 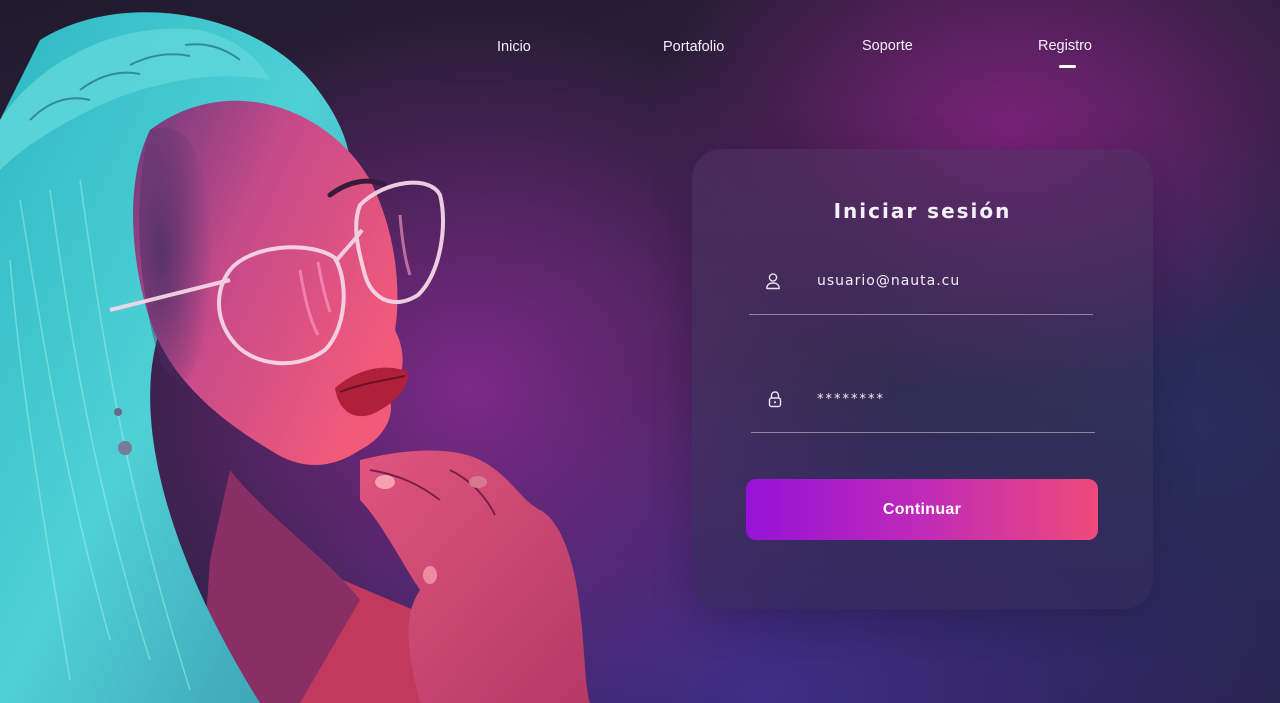 I want to click on top-navigation: Inicio Portafolio Soporte Registro, so click(x=640, y=40).